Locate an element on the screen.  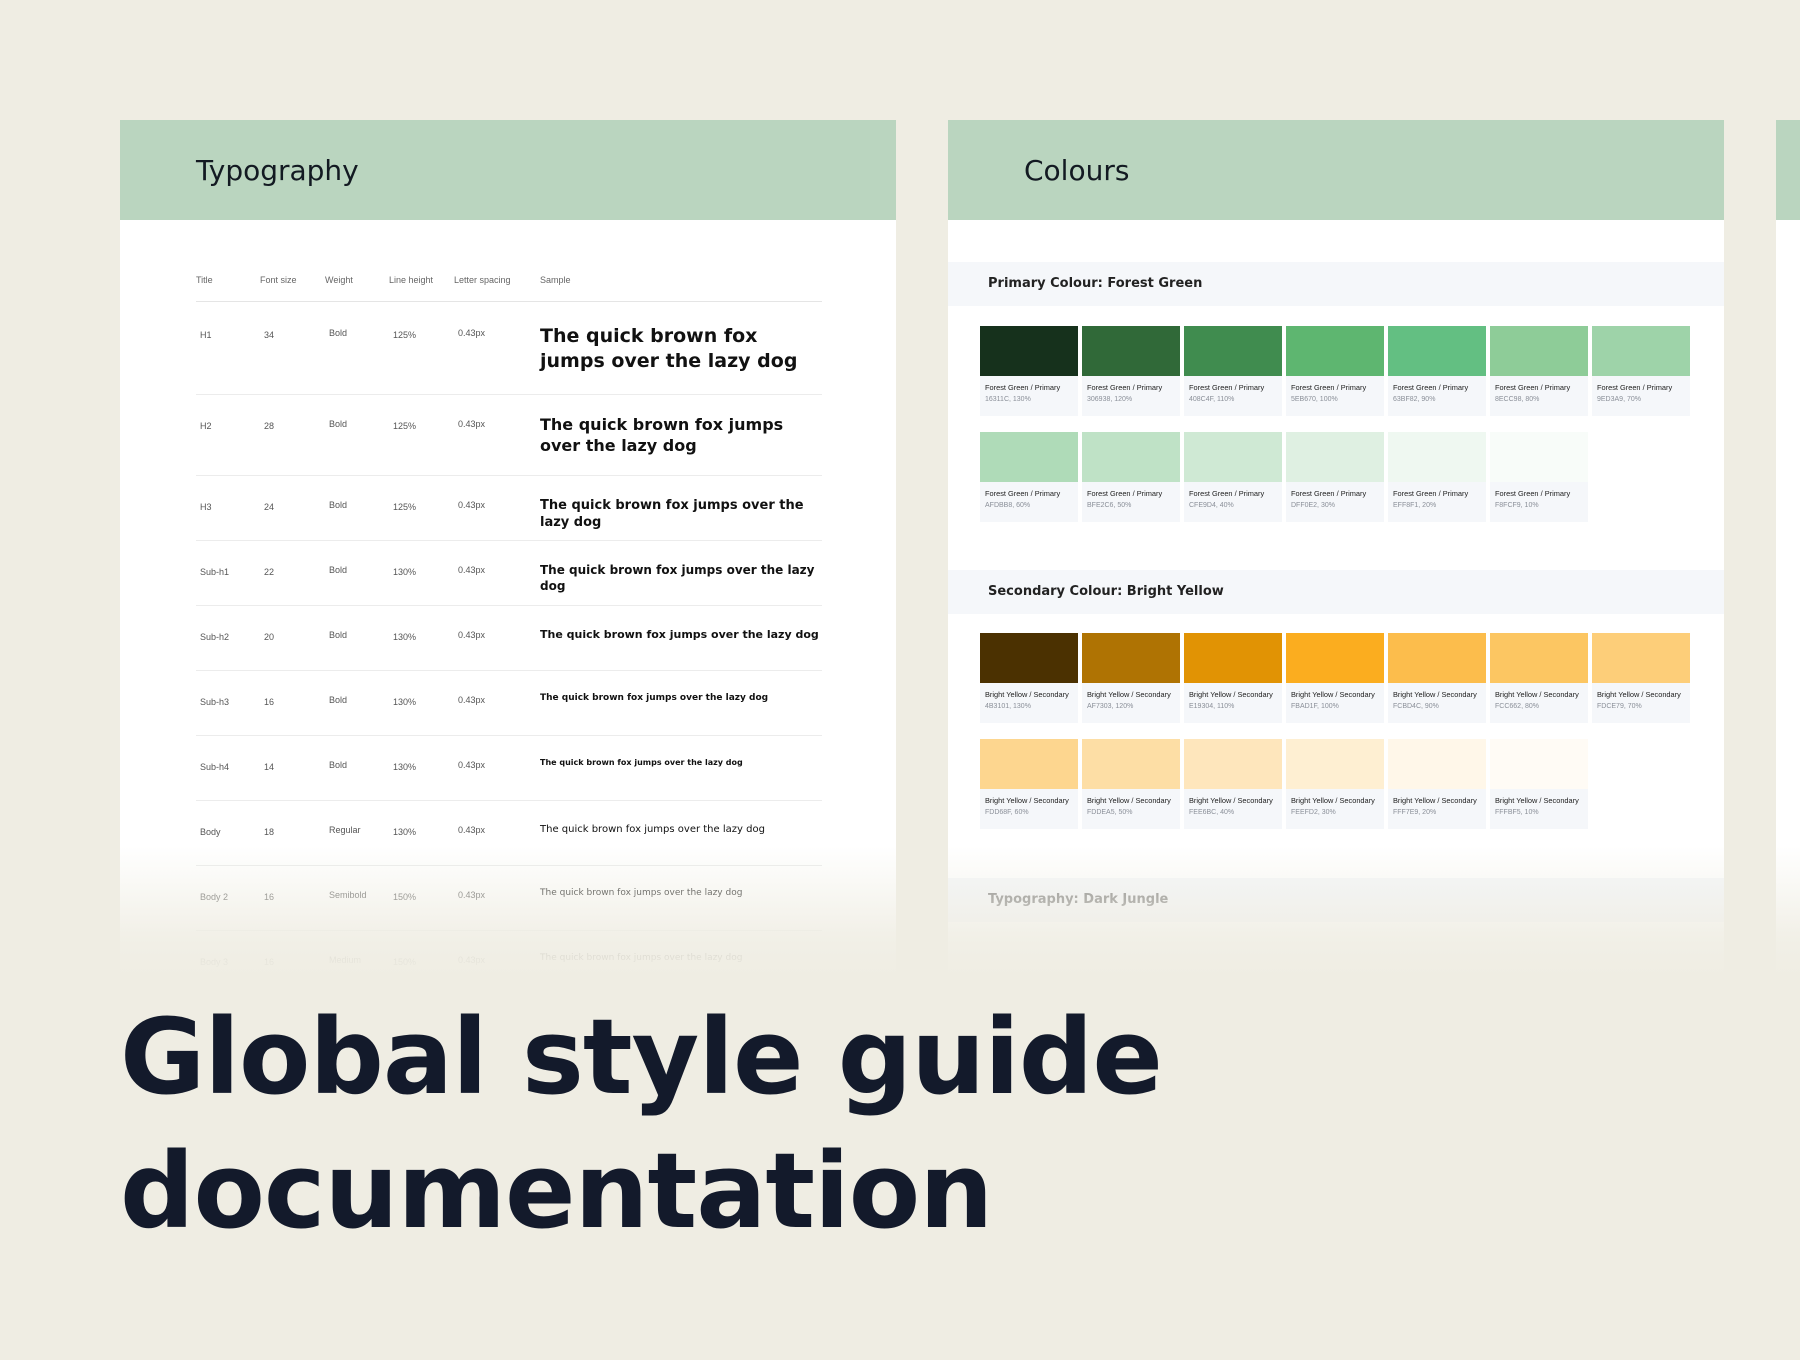
row-title: Body 3 is located at coordinates (214, 962).